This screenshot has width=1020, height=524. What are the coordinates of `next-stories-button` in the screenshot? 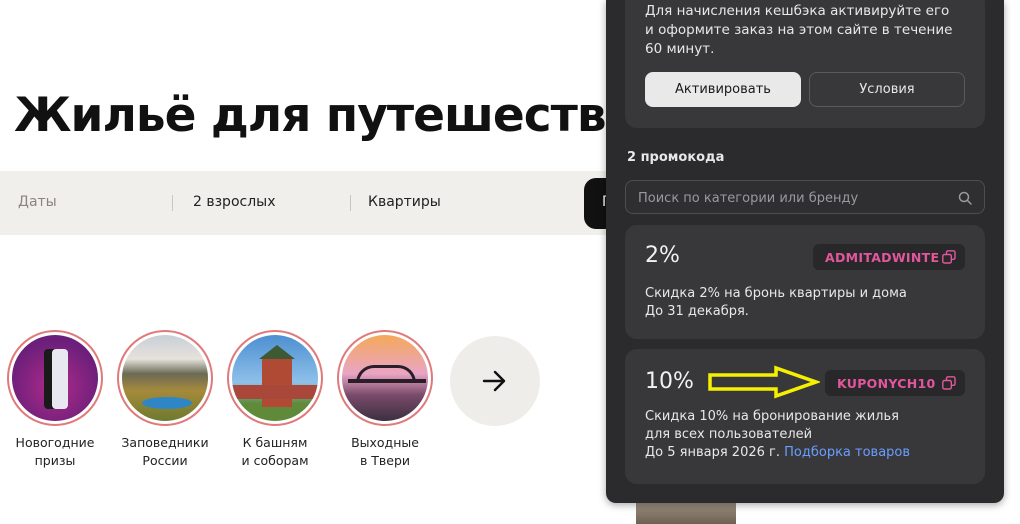 It's located at (495, 381).